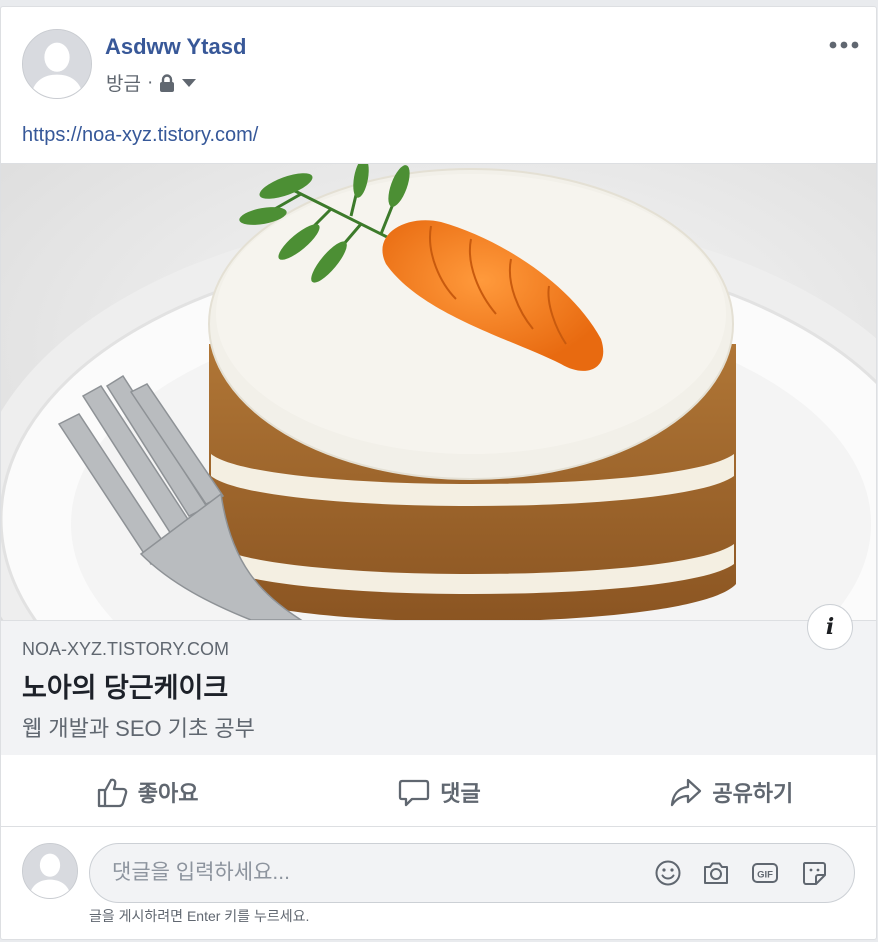 This screenshot has height=942, width=878. Describe the element at coordinates (168, 793) in the screenshot. I see `like-label: 좋아요` at that location.